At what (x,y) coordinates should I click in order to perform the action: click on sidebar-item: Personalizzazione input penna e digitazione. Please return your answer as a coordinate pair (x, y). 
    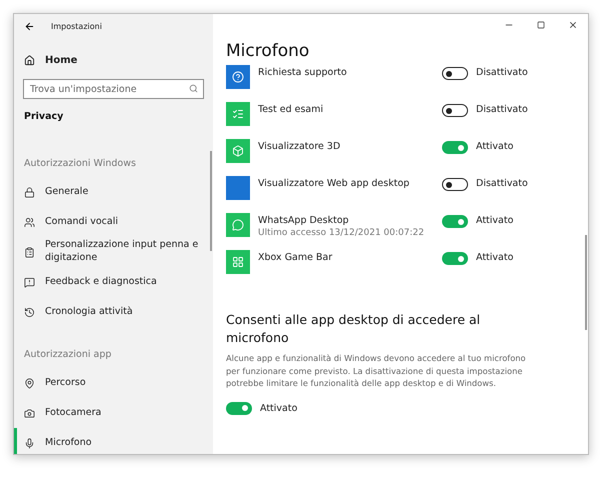
    Looking at the image, I should click on (113, 252).